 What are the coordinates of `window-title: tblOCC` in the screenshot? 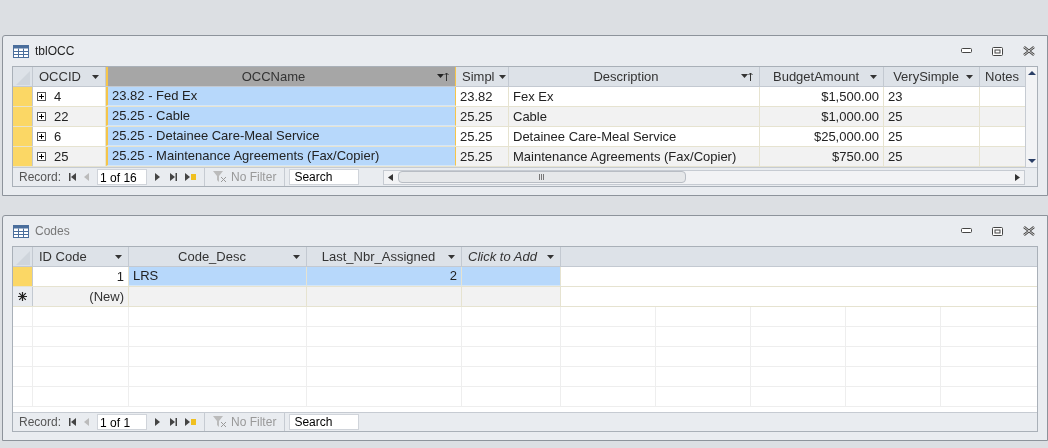 It's located at (55, 51).